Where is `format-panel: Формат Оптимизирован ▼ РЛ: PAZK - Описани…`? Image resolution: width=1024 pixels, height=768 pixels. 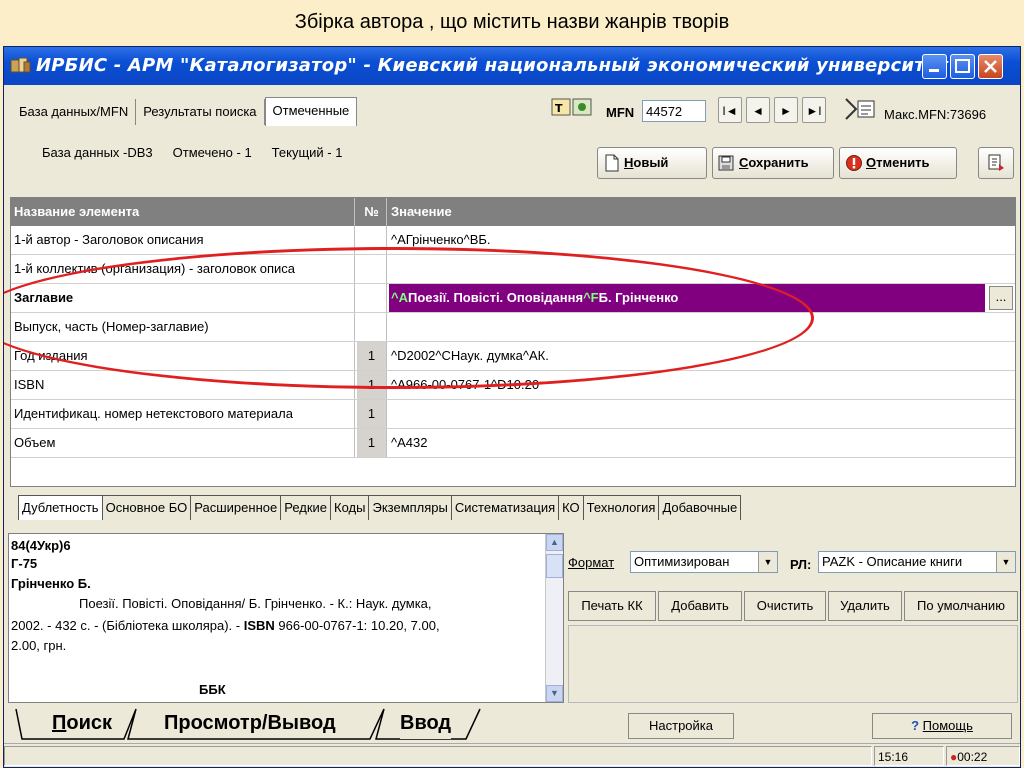 format-panel: Формат Оптимизирован ▼ РЛ: PAZK - Описани… is located at coordinates (793, 618).